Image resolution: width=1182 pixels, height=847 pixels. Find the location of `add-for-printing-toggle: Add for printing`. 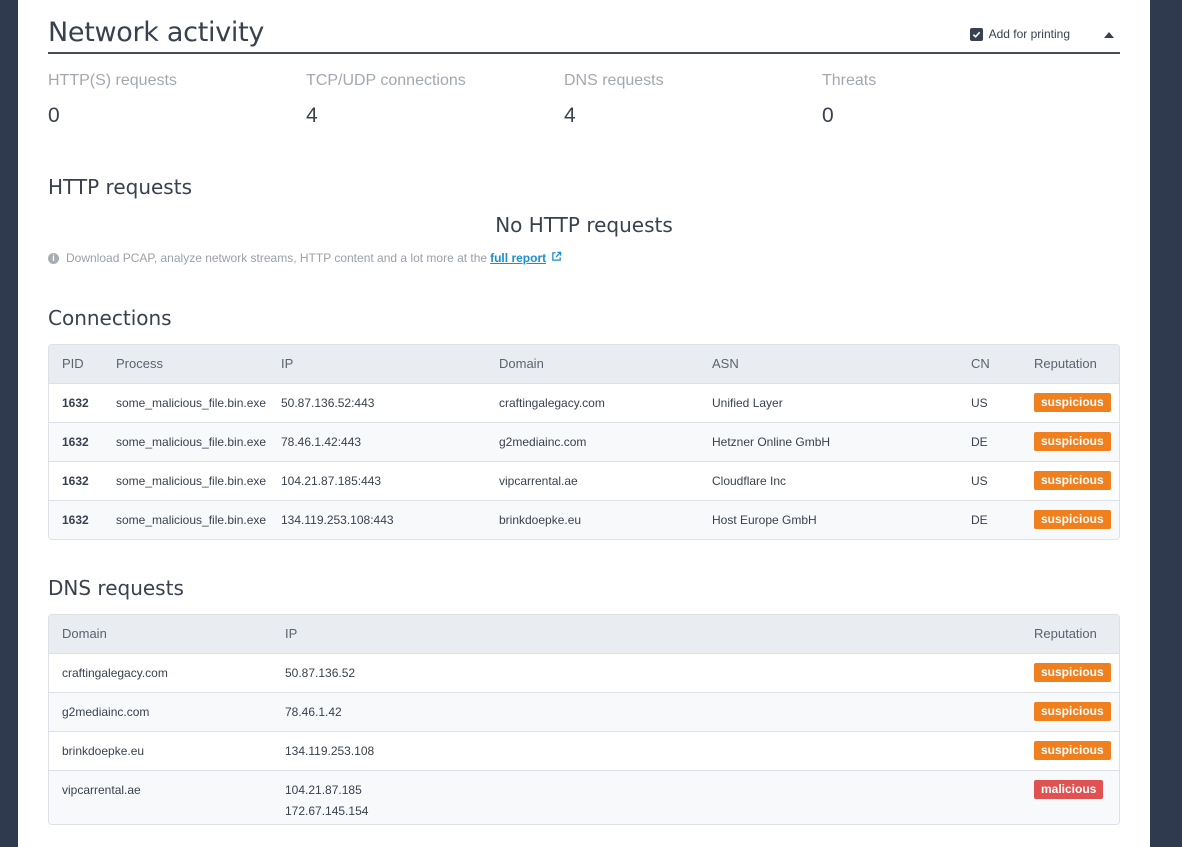

add-for-printing-toggle: Add for printing is located at coordinates (1019, 34).